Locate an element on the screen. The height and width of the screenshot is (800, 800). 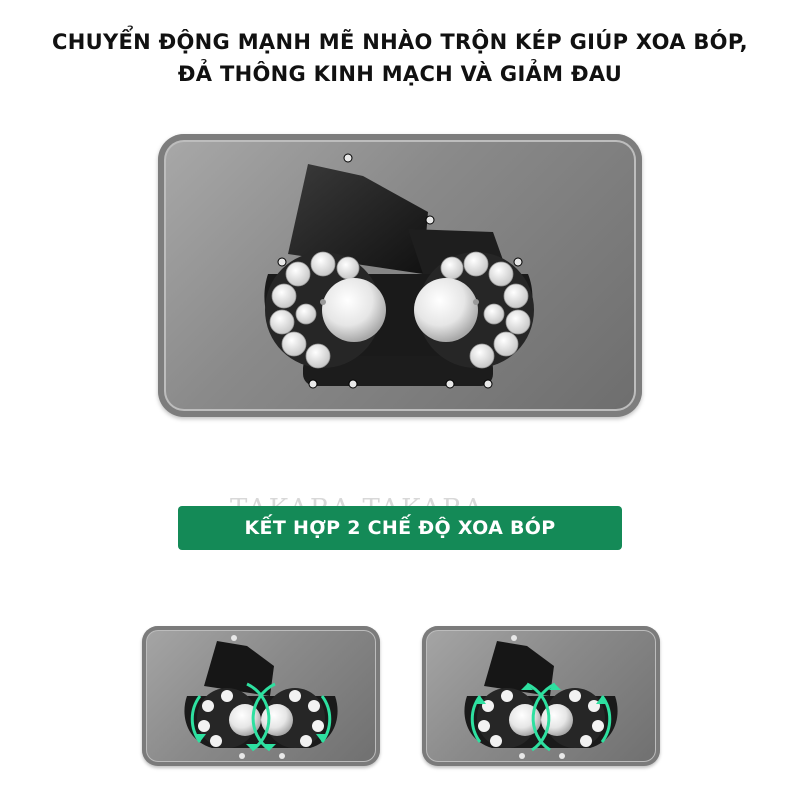
mode-outward-image is located at coordinates (541, 696).